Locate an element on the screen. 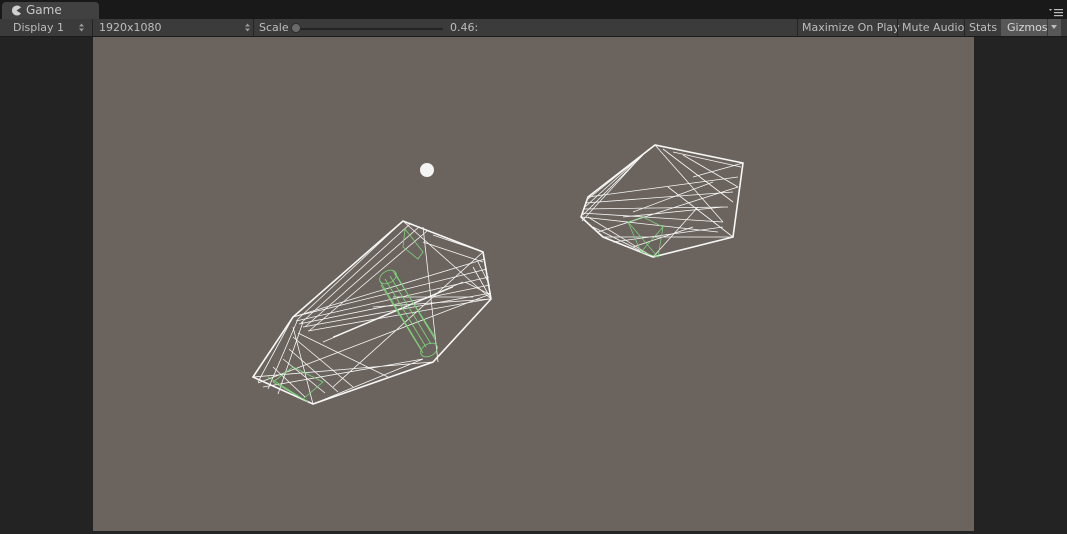 The image size is (1067, 534). scale-slider-thumb is located at coordinates (296, 28).